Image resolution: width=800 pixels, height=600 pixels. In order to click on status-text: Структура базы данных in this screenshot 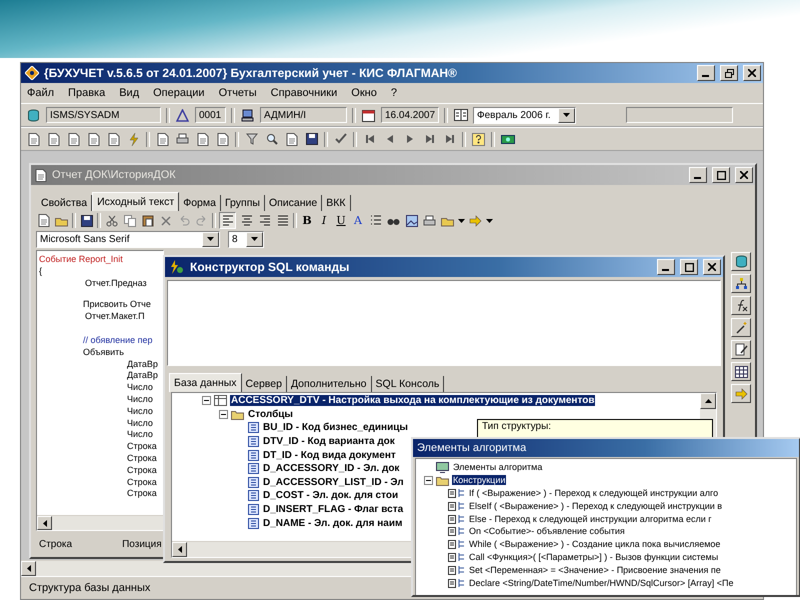, I will do `click(89, 588)`.